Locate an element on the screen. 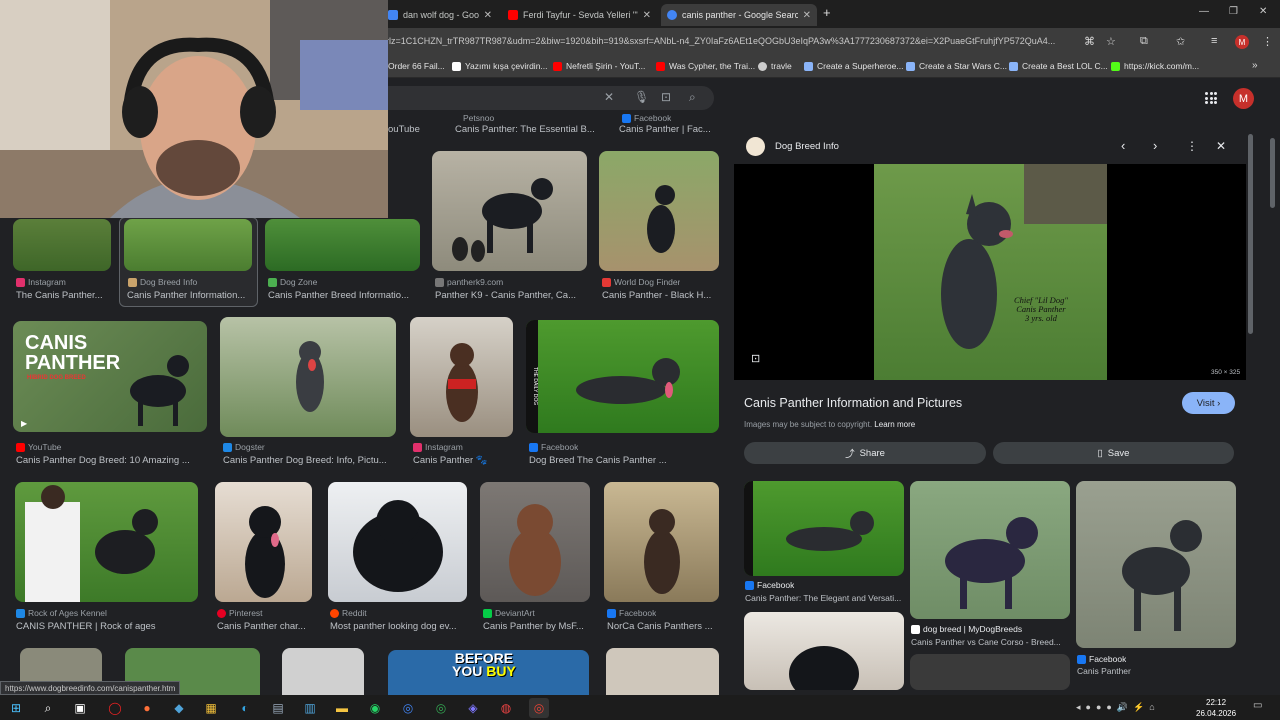  app-icon: ▤ is located at coordinates (278, 708).